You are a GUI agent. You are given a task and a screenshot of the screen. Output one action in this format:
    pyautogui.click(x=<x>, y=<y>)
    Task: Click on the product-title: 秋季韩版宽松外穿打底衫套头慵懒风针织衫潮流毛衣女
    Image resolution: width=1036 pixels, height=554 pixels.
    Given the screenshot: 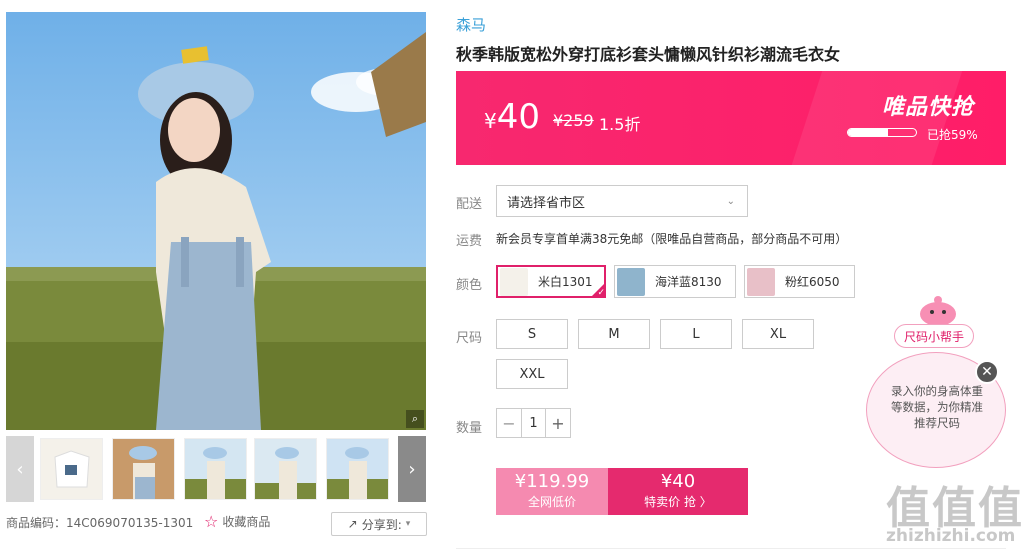 What is the action you would take?
    pyautogui.click(x=648, y=54)
    